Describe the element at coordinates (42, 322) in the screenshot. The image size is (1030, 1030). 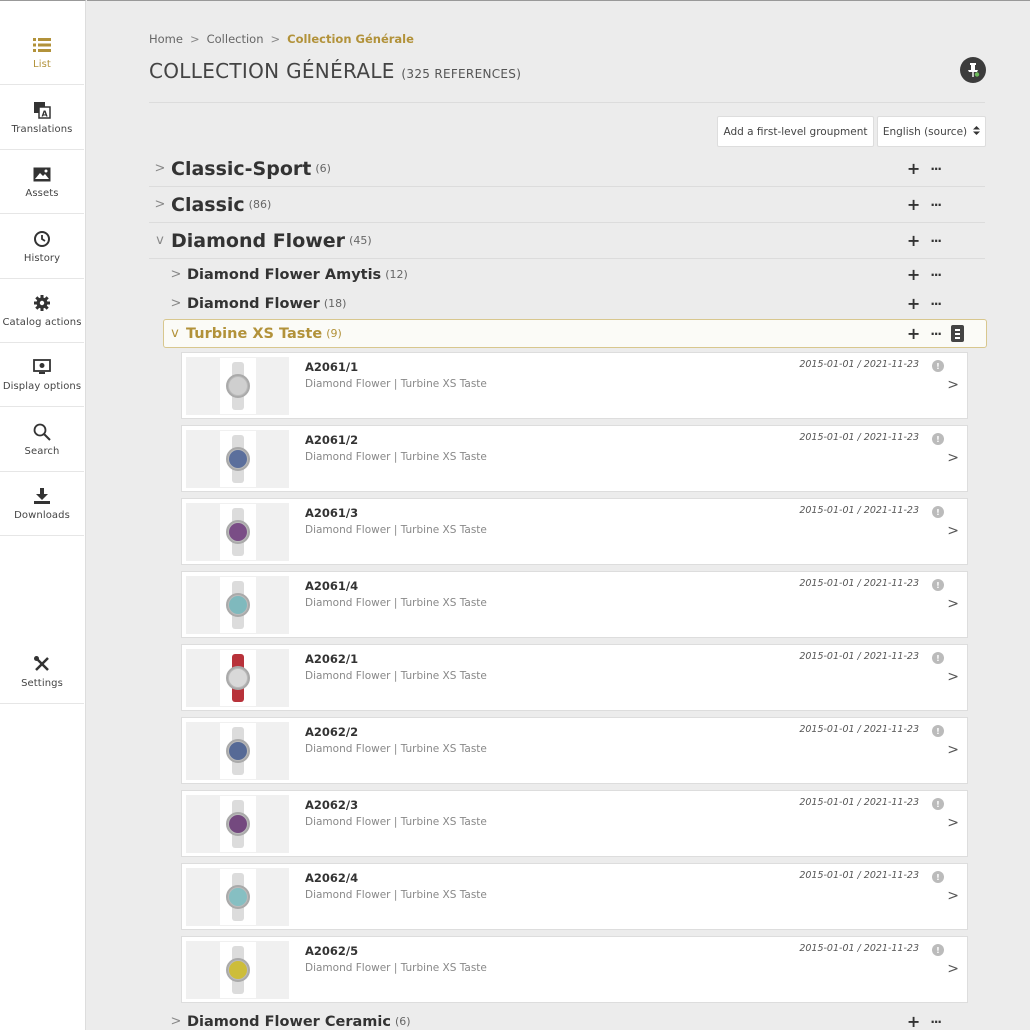
I see `sidebar-item-label: Catalog actions` at that location.